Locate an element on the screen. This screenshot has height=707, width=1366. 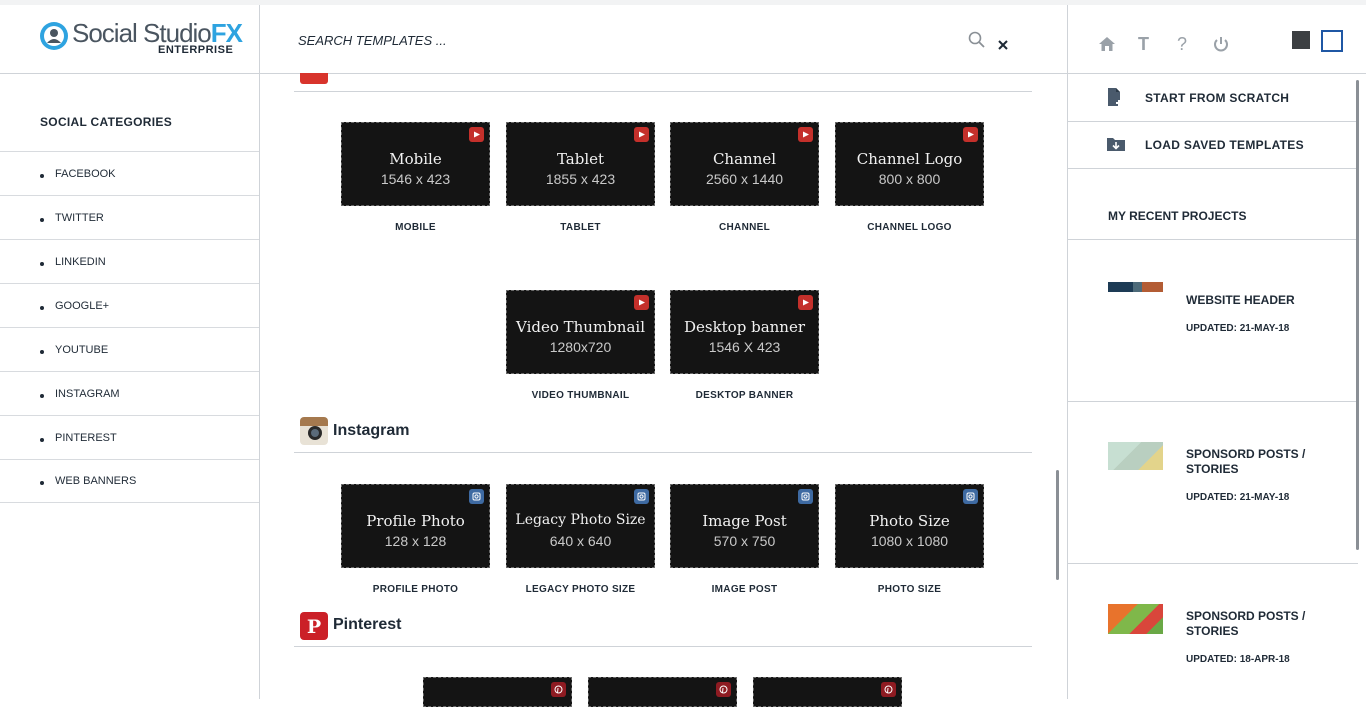
action-divider is located at coordinates (1213, 121).